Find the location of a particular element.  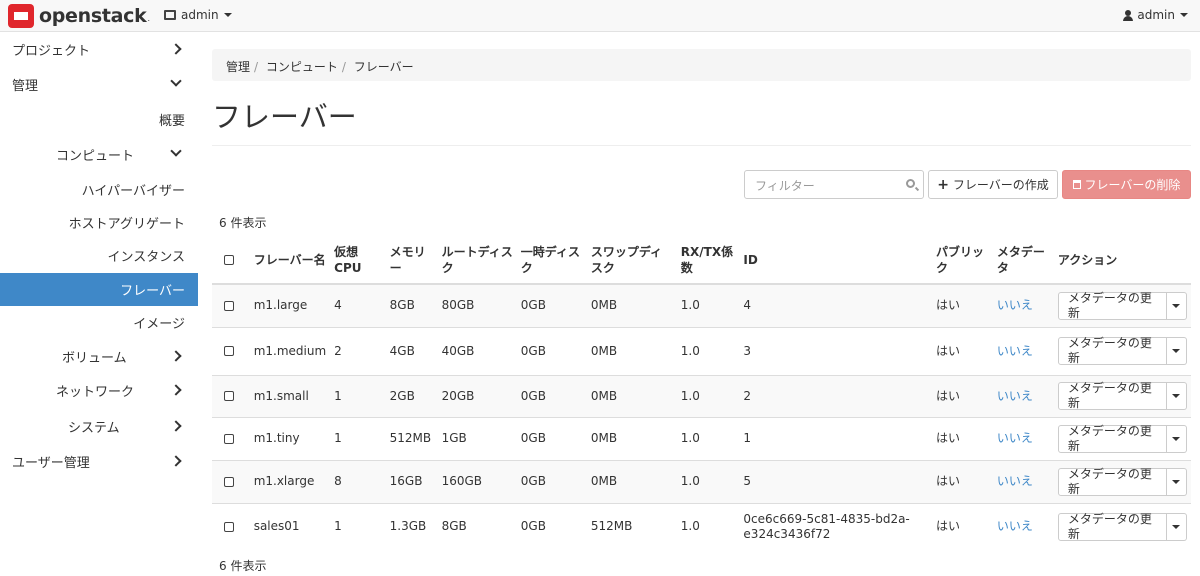

column-header: 一時ディスク is located at coordinates (551, 260).